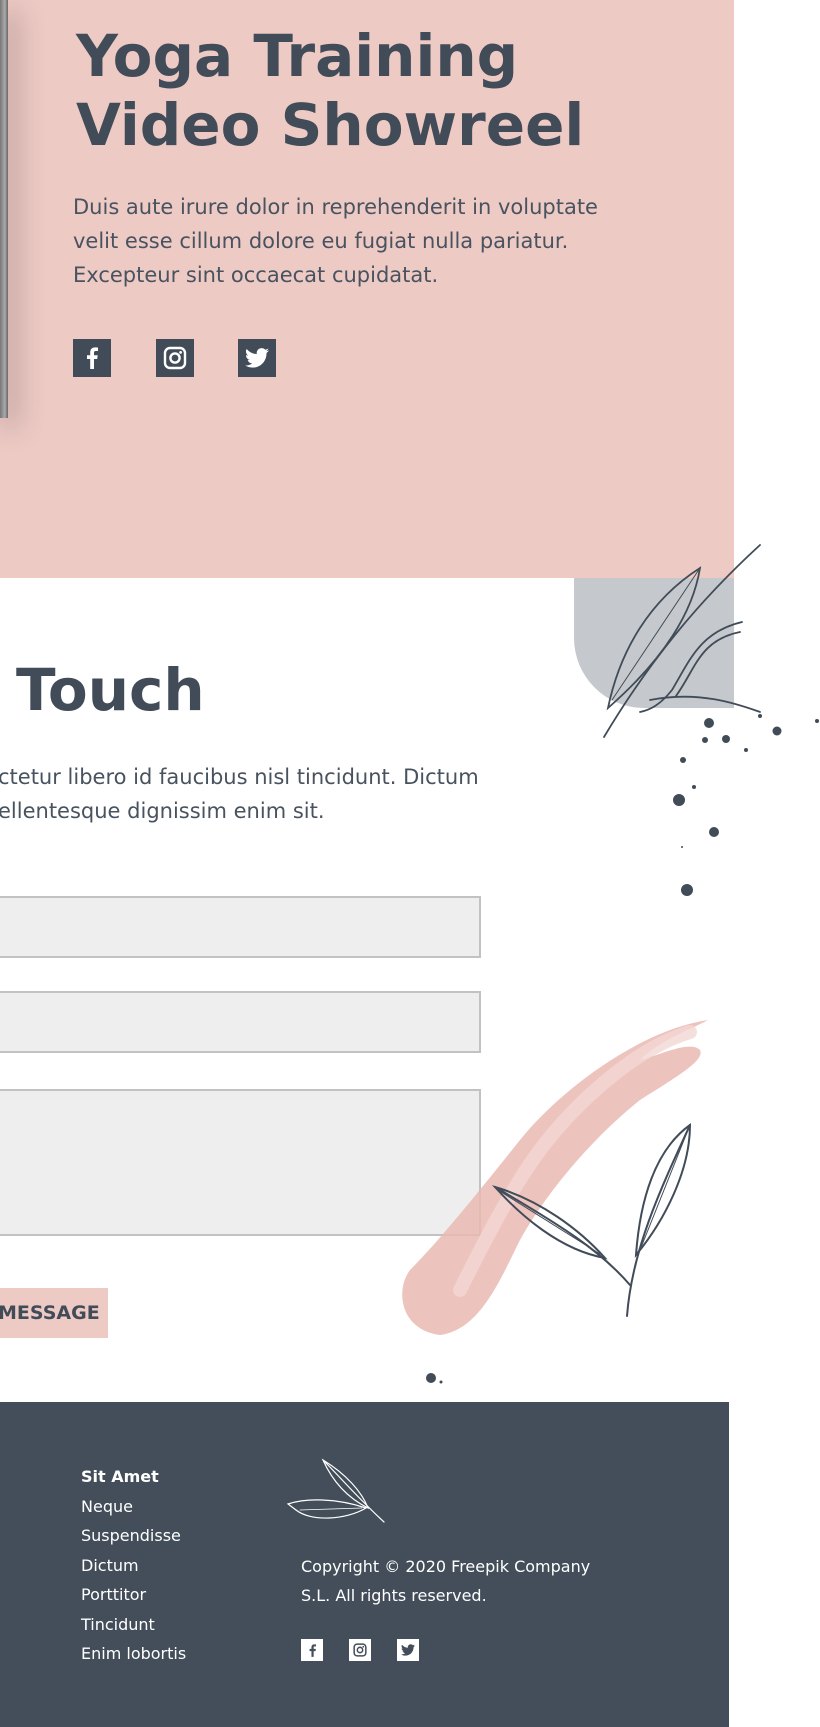  I want to click on footer-link: Suspendisse, so click(133, 1536).